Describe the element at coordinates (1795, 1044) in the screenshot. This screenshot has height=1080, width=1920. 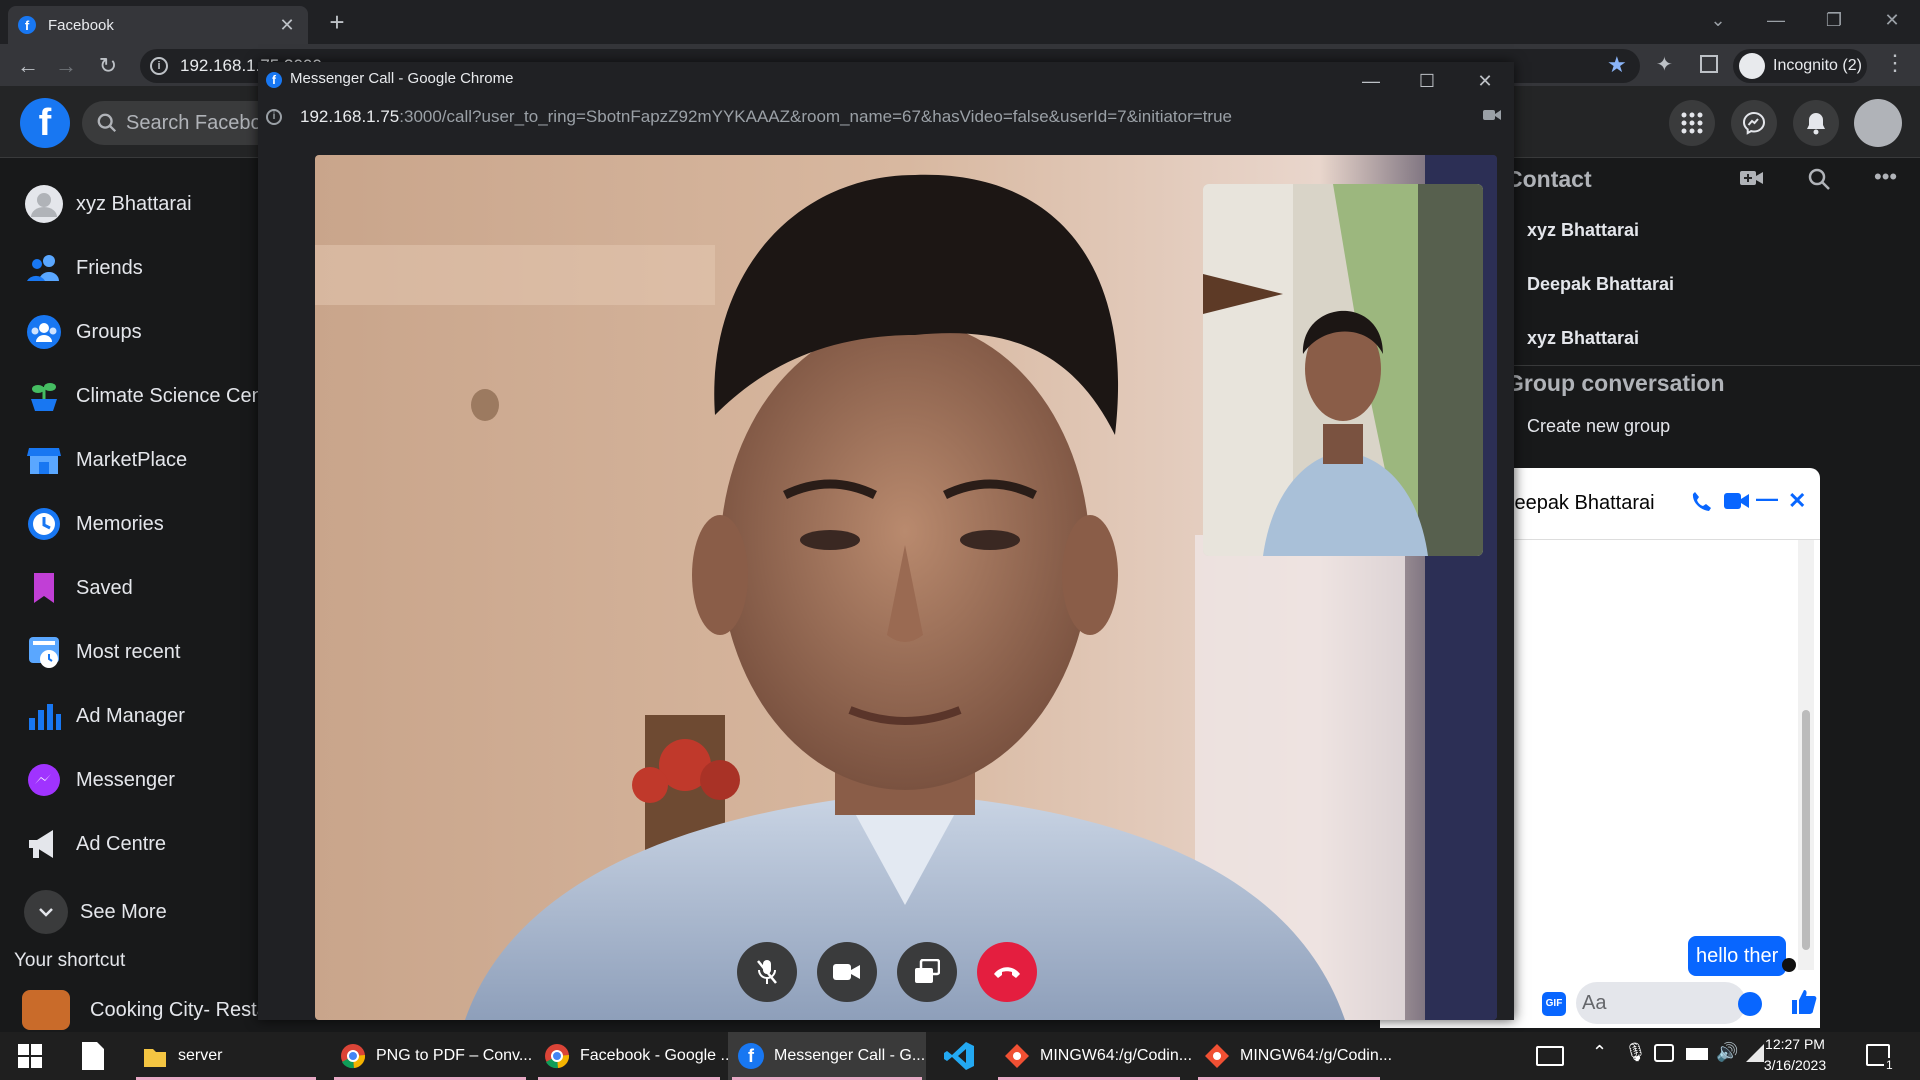
I see `clock-time: 12:27 PM` at that location.